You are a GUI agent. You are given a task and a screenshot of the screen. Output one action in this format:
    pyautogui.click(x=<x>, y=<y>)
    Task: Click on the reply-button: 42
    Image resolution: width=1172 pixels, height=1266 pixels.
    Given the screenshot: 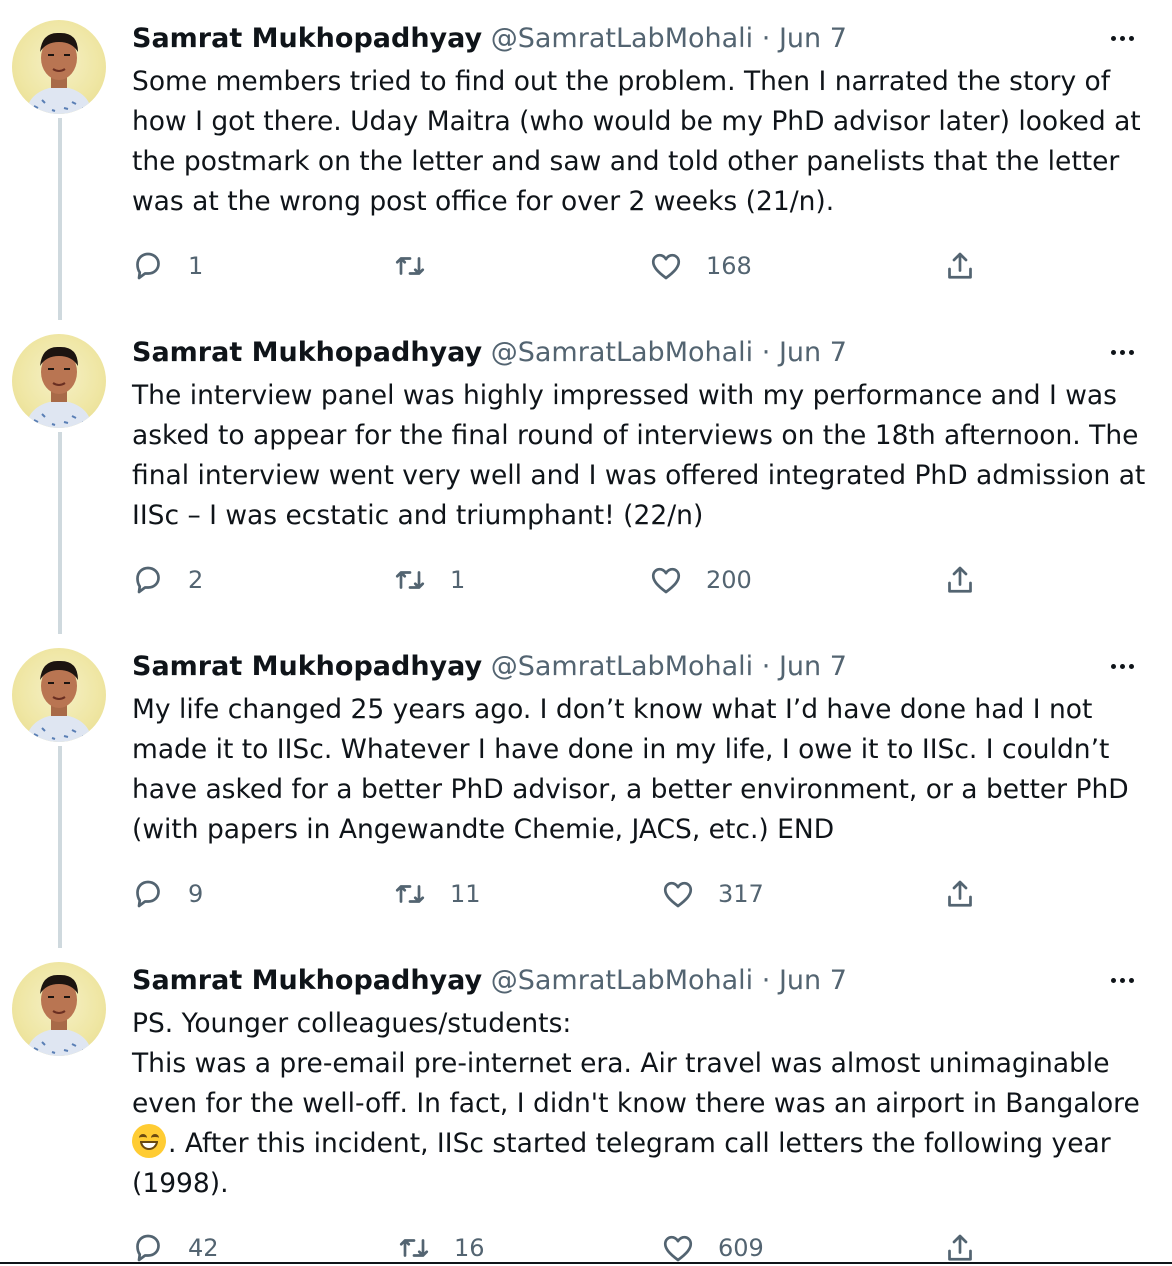 What is the action you would take?
    pyautogui.click(x=174, y=1246)
    